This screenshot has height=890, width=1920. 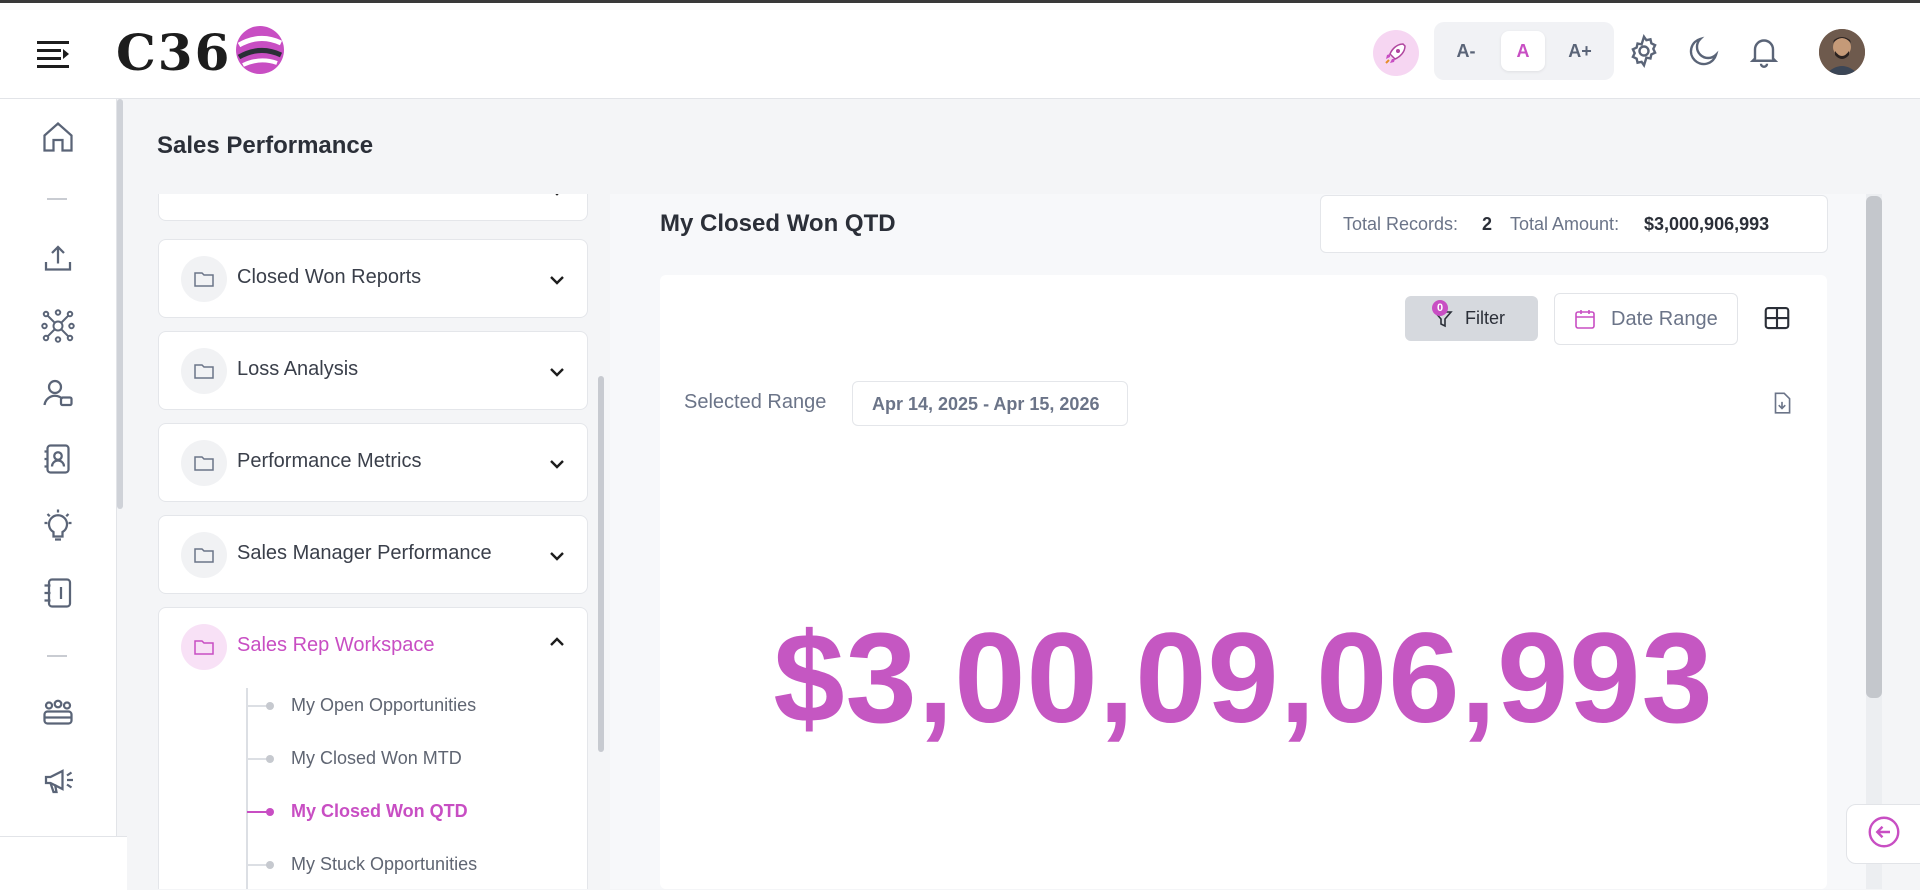 I want to click on report-title: My Closed Won QTD, so click(x=778, y=223).